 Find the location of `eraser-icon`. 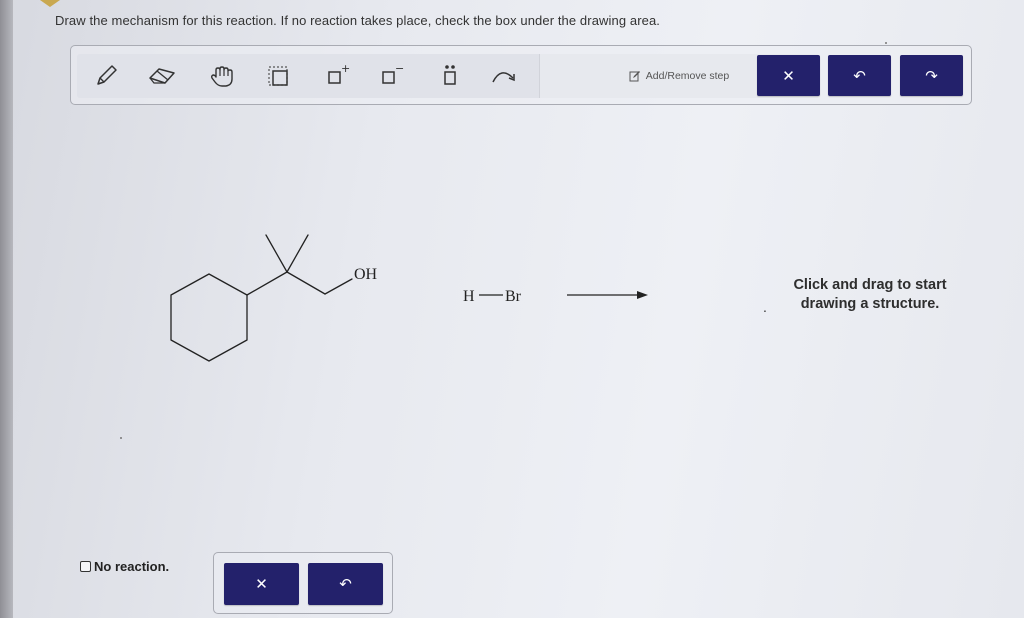

eraser-icon is located at coordinates (162, 76).